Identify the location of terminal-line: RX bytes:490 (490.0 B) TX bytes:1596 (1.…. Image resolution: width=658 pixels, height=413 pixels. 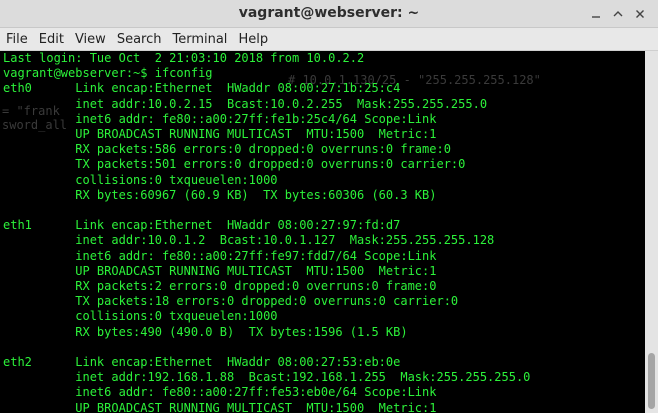
(205, 331).